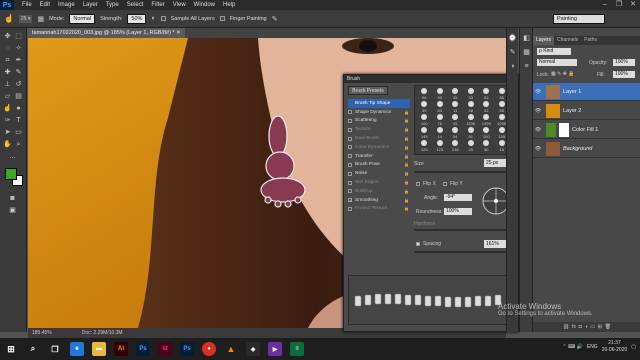 Image resolution: width=640 pixels, height=360 pixels. Describe the element at coordinates (431, 79) in the screenshot. I see `brush-panel-title: Brush` at that location.